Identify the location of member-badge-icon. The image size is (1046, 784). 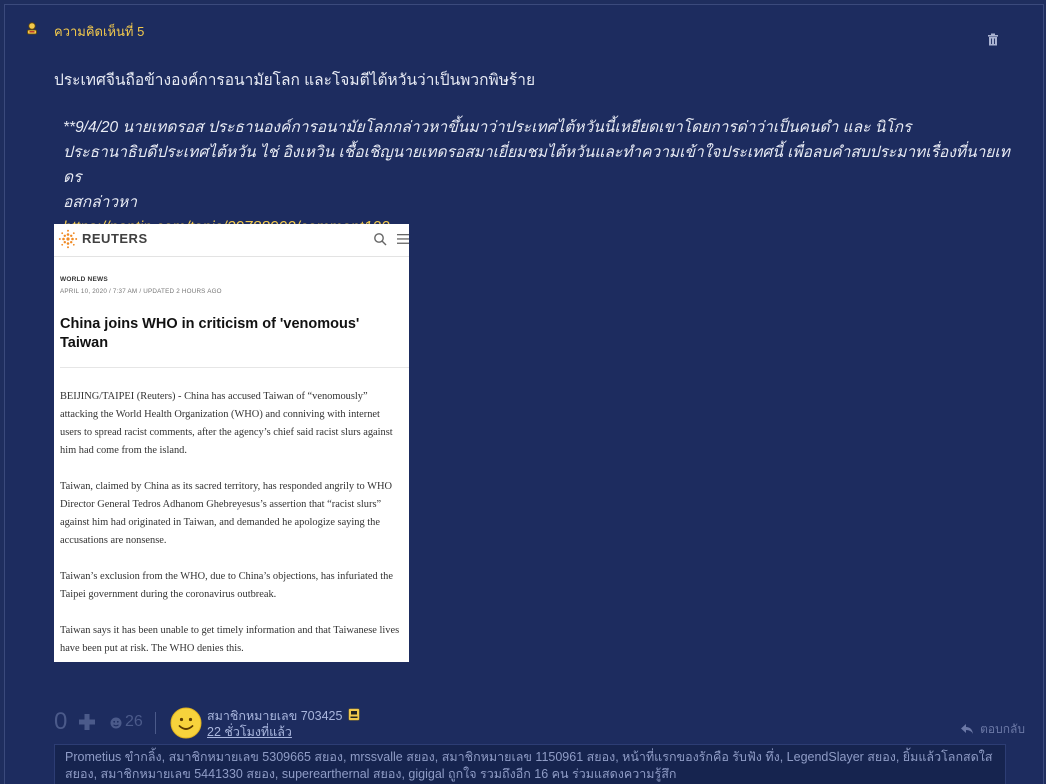
(354, 714).